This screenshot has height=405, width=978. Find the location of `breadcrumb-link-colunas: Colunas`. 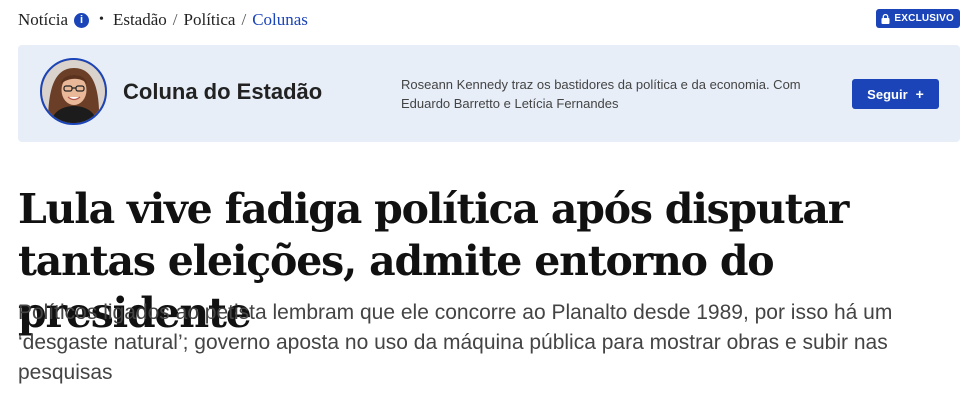

breadcrumb-link-colunas: Colunas is located at coordinates (280, 20).